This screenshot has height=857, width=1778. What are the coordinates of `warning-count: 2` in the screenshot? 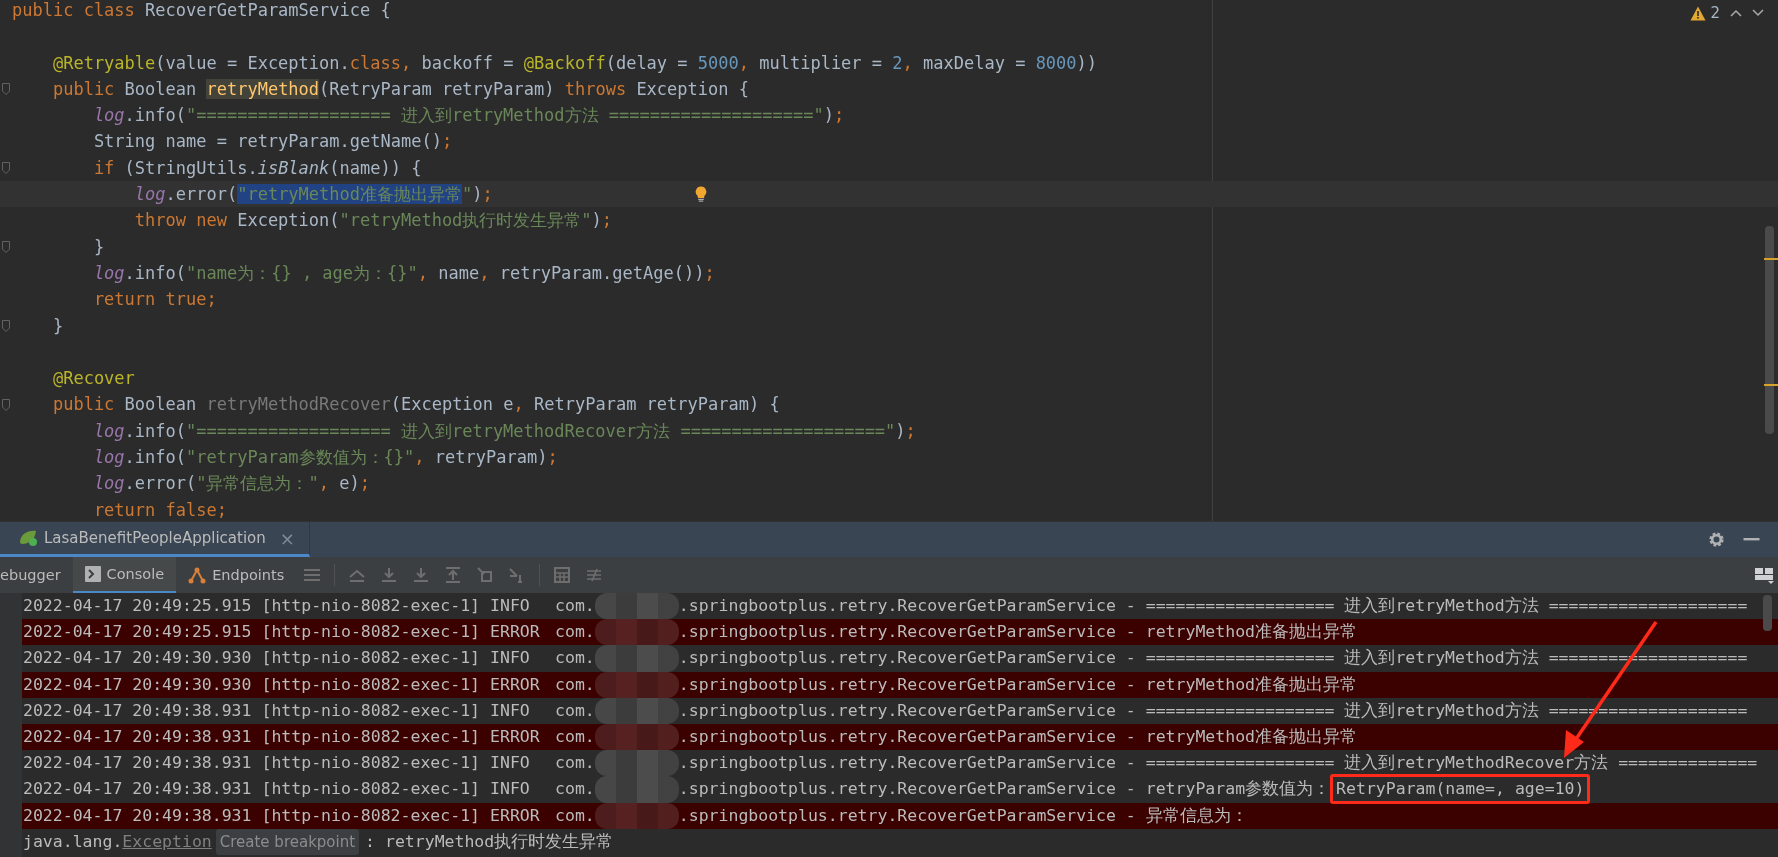 It's located at (1715, 13).